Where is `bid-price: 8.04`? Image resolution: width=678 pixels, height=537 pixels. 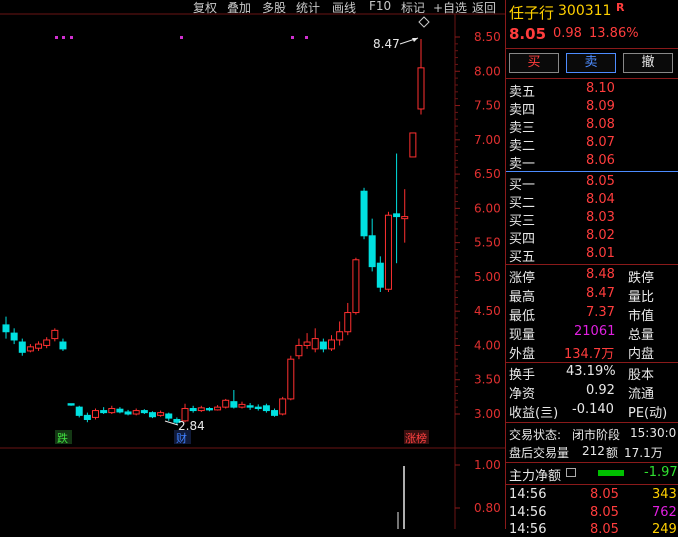
bid-price: 8.04 is located at coordinates (600, 199).